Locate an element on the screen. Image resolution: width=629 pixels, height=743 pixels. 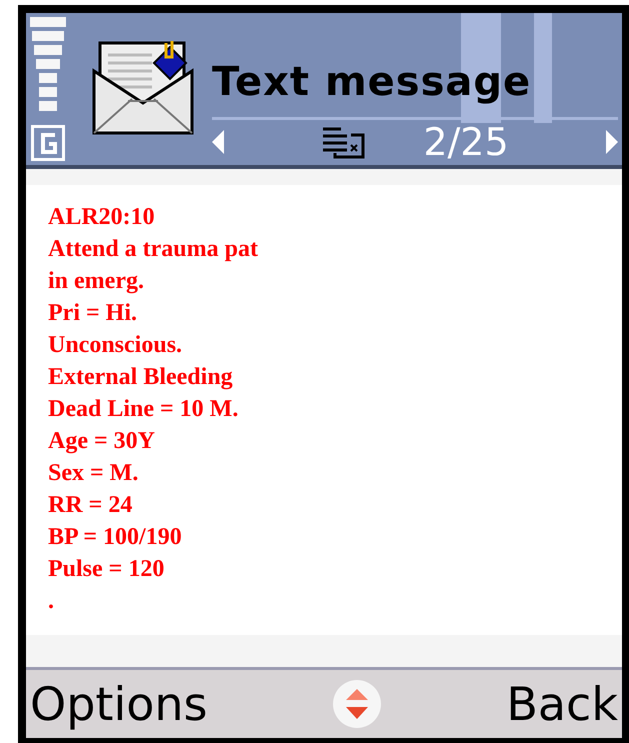
message-line: Attend a trauma pat is located at coordinates (153, 249).